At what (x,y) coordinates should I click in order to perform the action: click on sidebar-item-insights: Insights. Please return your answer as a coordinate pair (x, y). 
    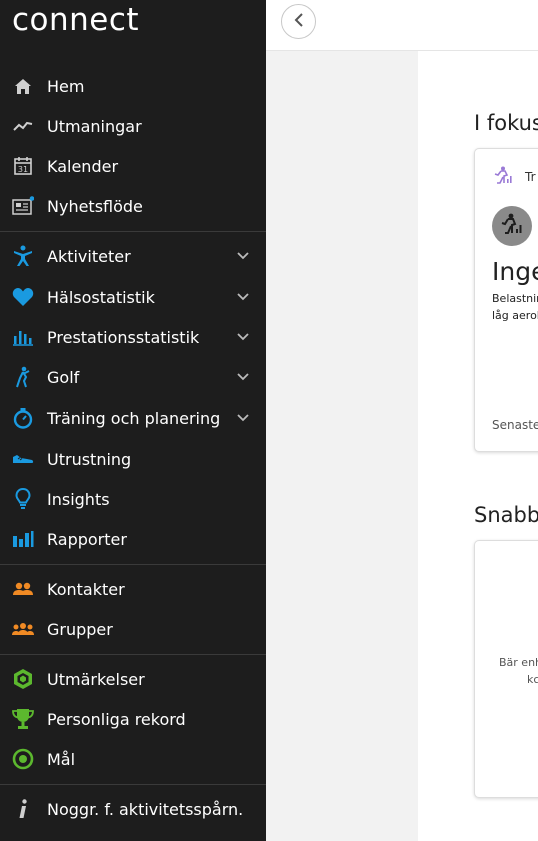
    Looking at the image, I should click on (133, 499).